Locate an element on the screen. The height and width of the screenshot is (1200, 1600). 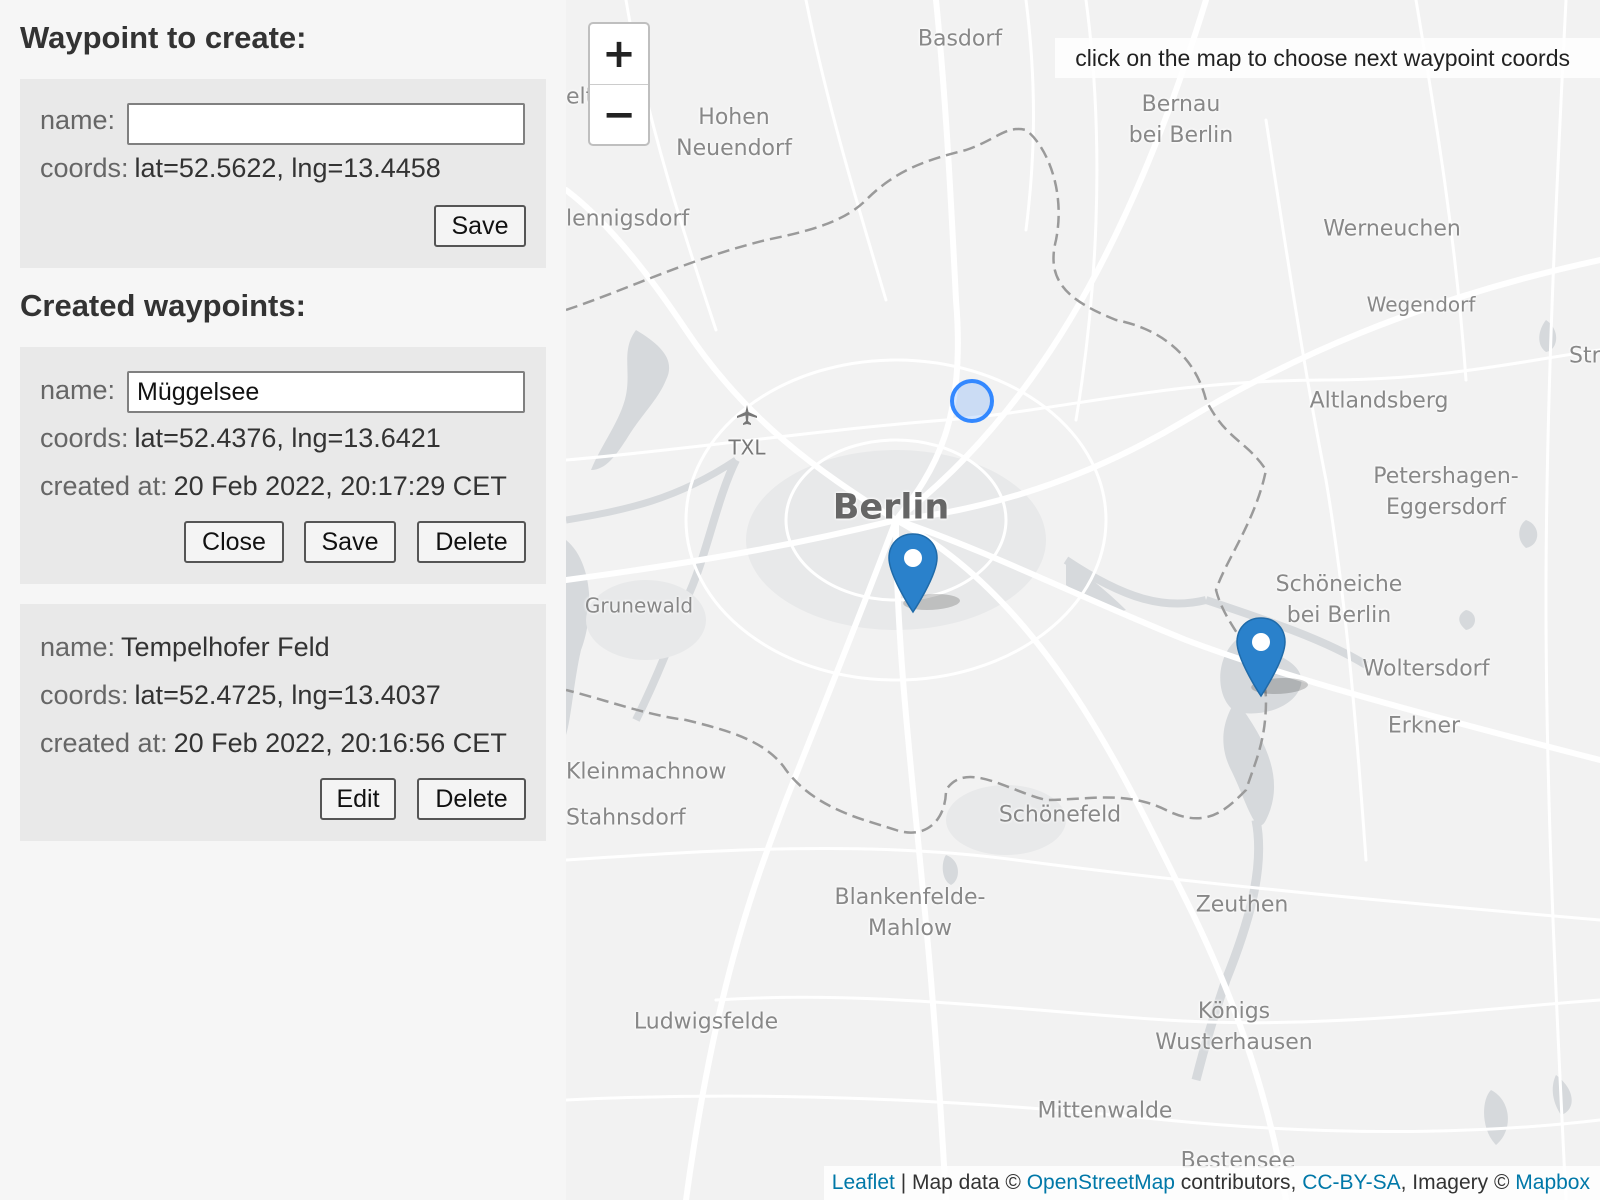
place-label-strau: Strau is located at coordinates (1584, 356).